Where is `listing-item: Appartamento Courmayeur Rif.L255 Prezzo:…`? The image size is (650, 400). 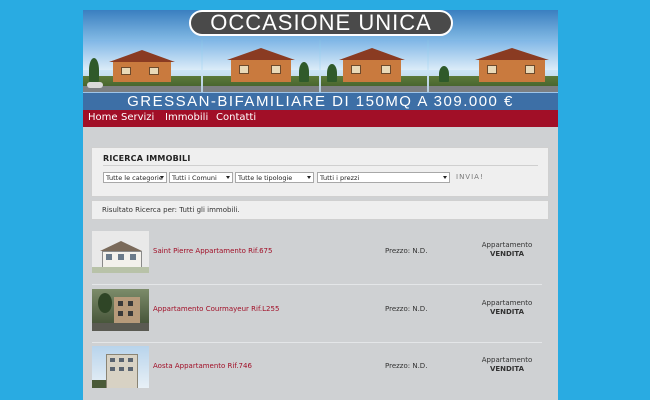
listing-item: Appartamento Courmayeur Rif.L255 Prezzo:… is located at coordinates (317, 310).